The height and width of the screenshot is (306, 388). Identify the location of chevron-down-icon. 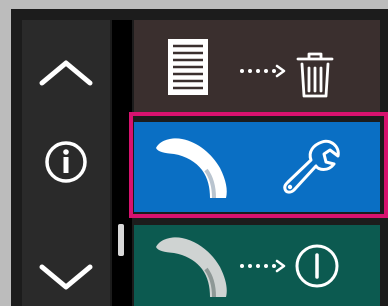
(66, 277).